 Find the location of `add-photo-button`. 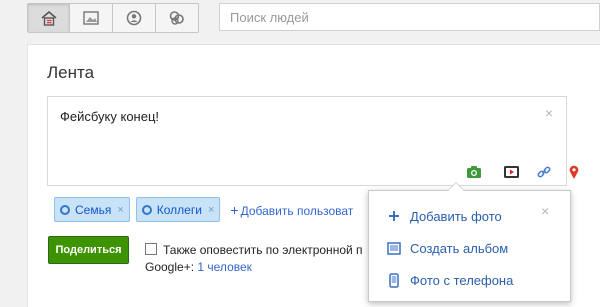

add-photo-button is located at coordinates (474, 172).